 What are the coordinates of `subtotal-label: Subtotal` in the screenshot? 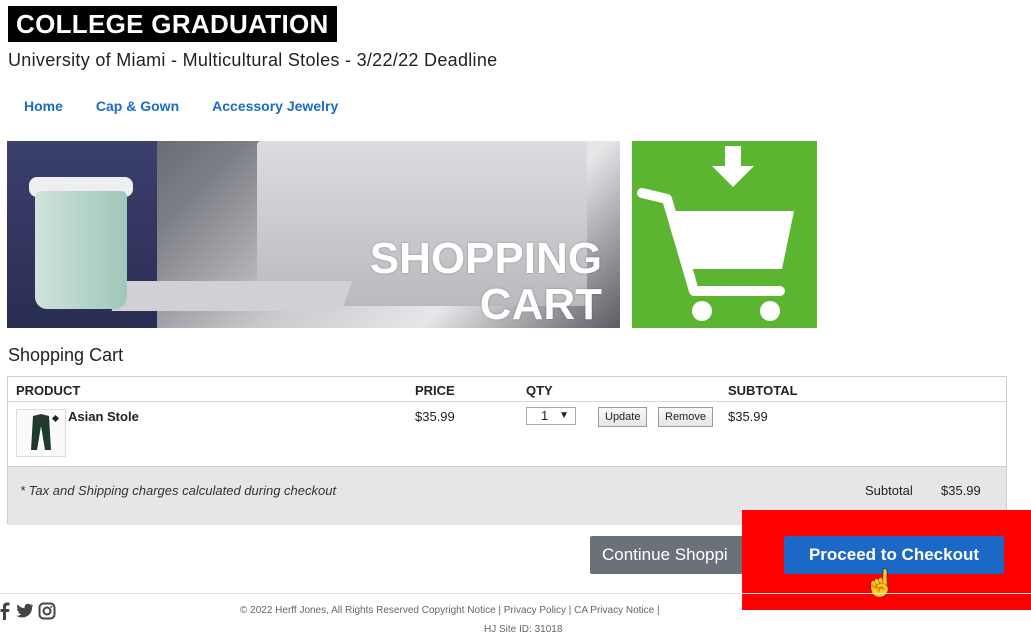 It's located at (889, 490).